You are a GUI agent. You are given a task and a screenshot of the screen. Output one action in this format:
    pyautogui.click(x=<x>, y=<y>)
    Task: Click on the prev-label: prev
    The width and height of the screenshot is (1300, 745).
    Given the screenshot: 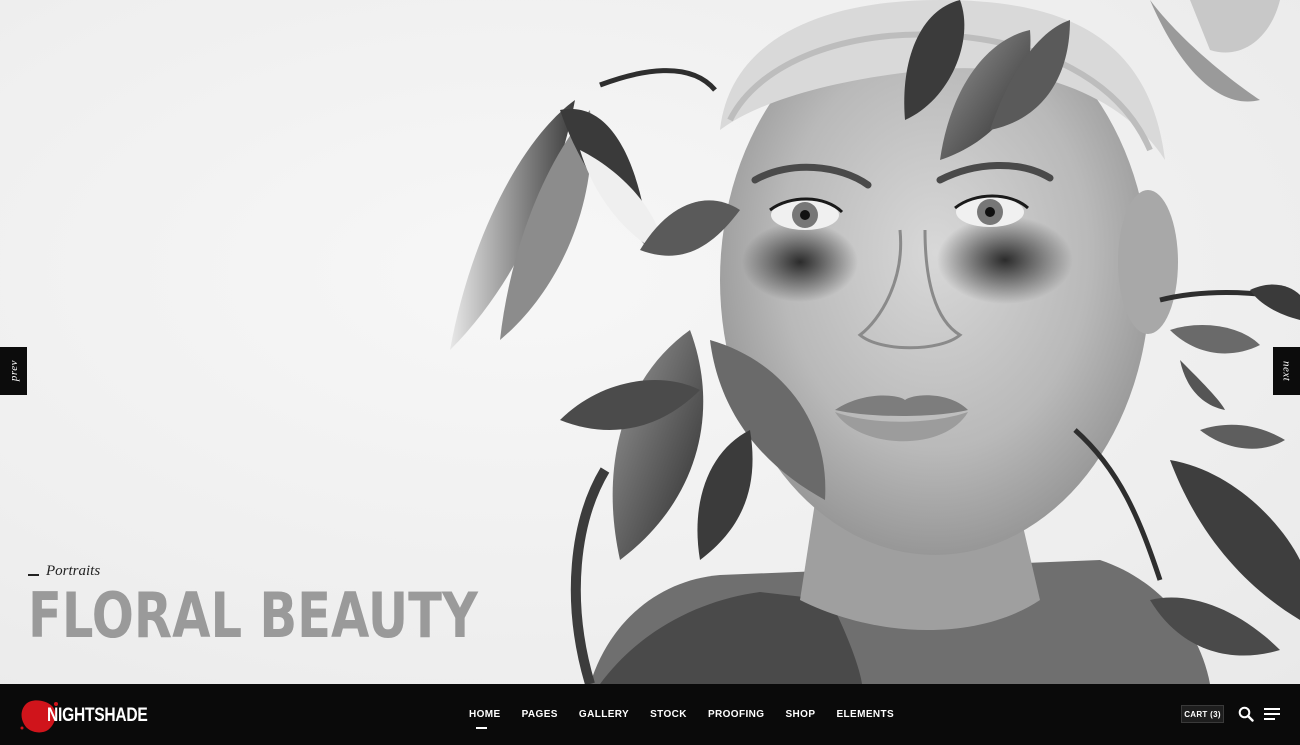 What is the action you would take?
    pyautogui.click(x=13, y=371)
    